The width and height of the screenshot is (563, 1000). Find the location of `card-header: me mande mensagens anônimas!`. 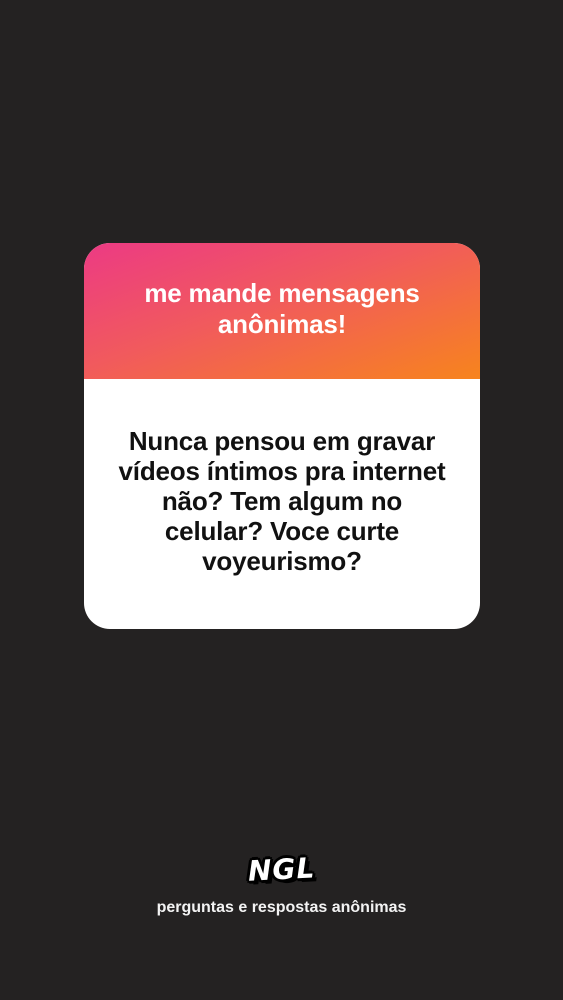

card-header: me mande mensagens anônimas! is located at coordinates (282, 311).